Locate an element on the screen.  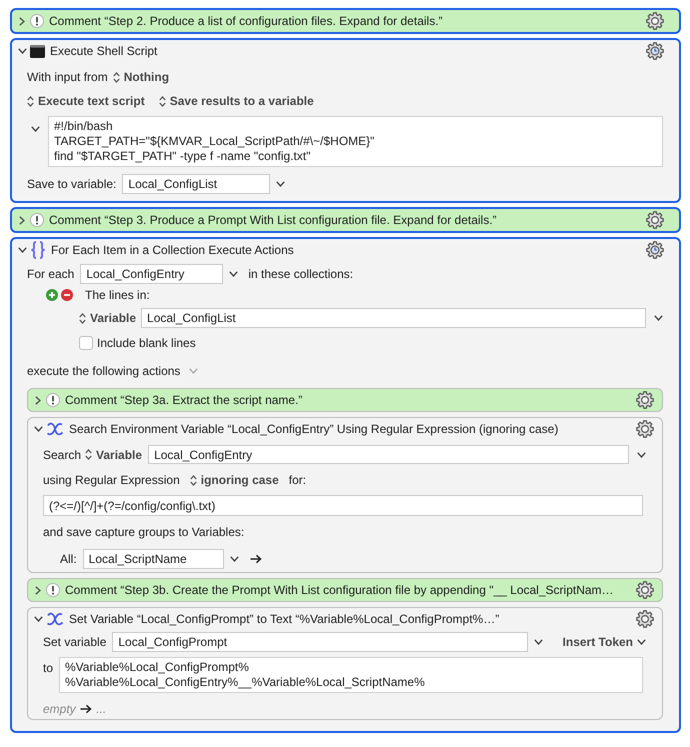
add-icon is located at coordinates (52, 295).